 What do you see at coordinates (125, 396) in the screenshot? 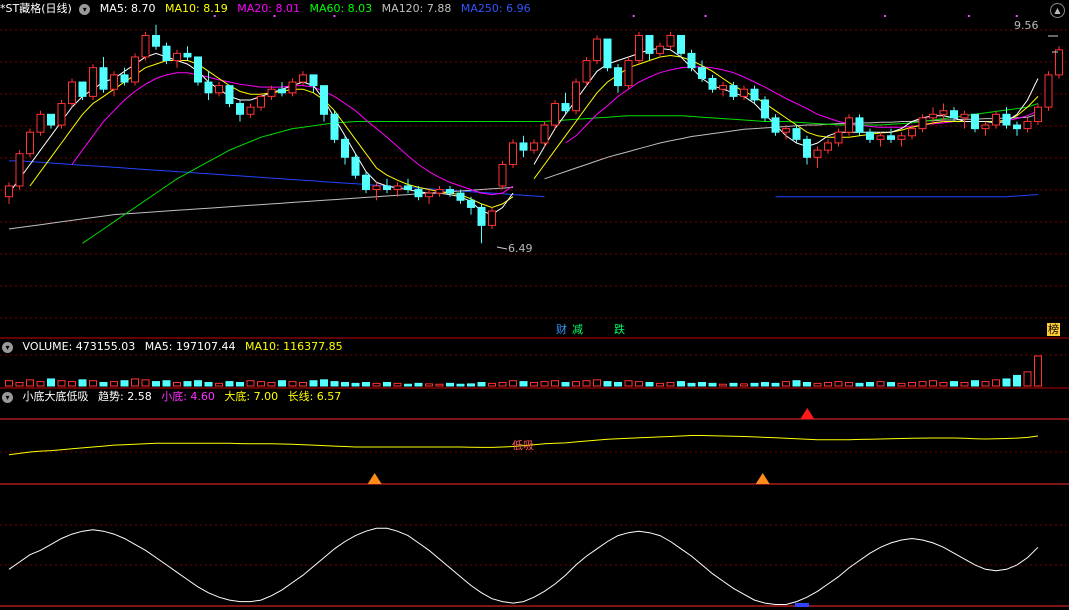
I see `trend-value: 趋势: 2.58` at bounding box center [125, 396].